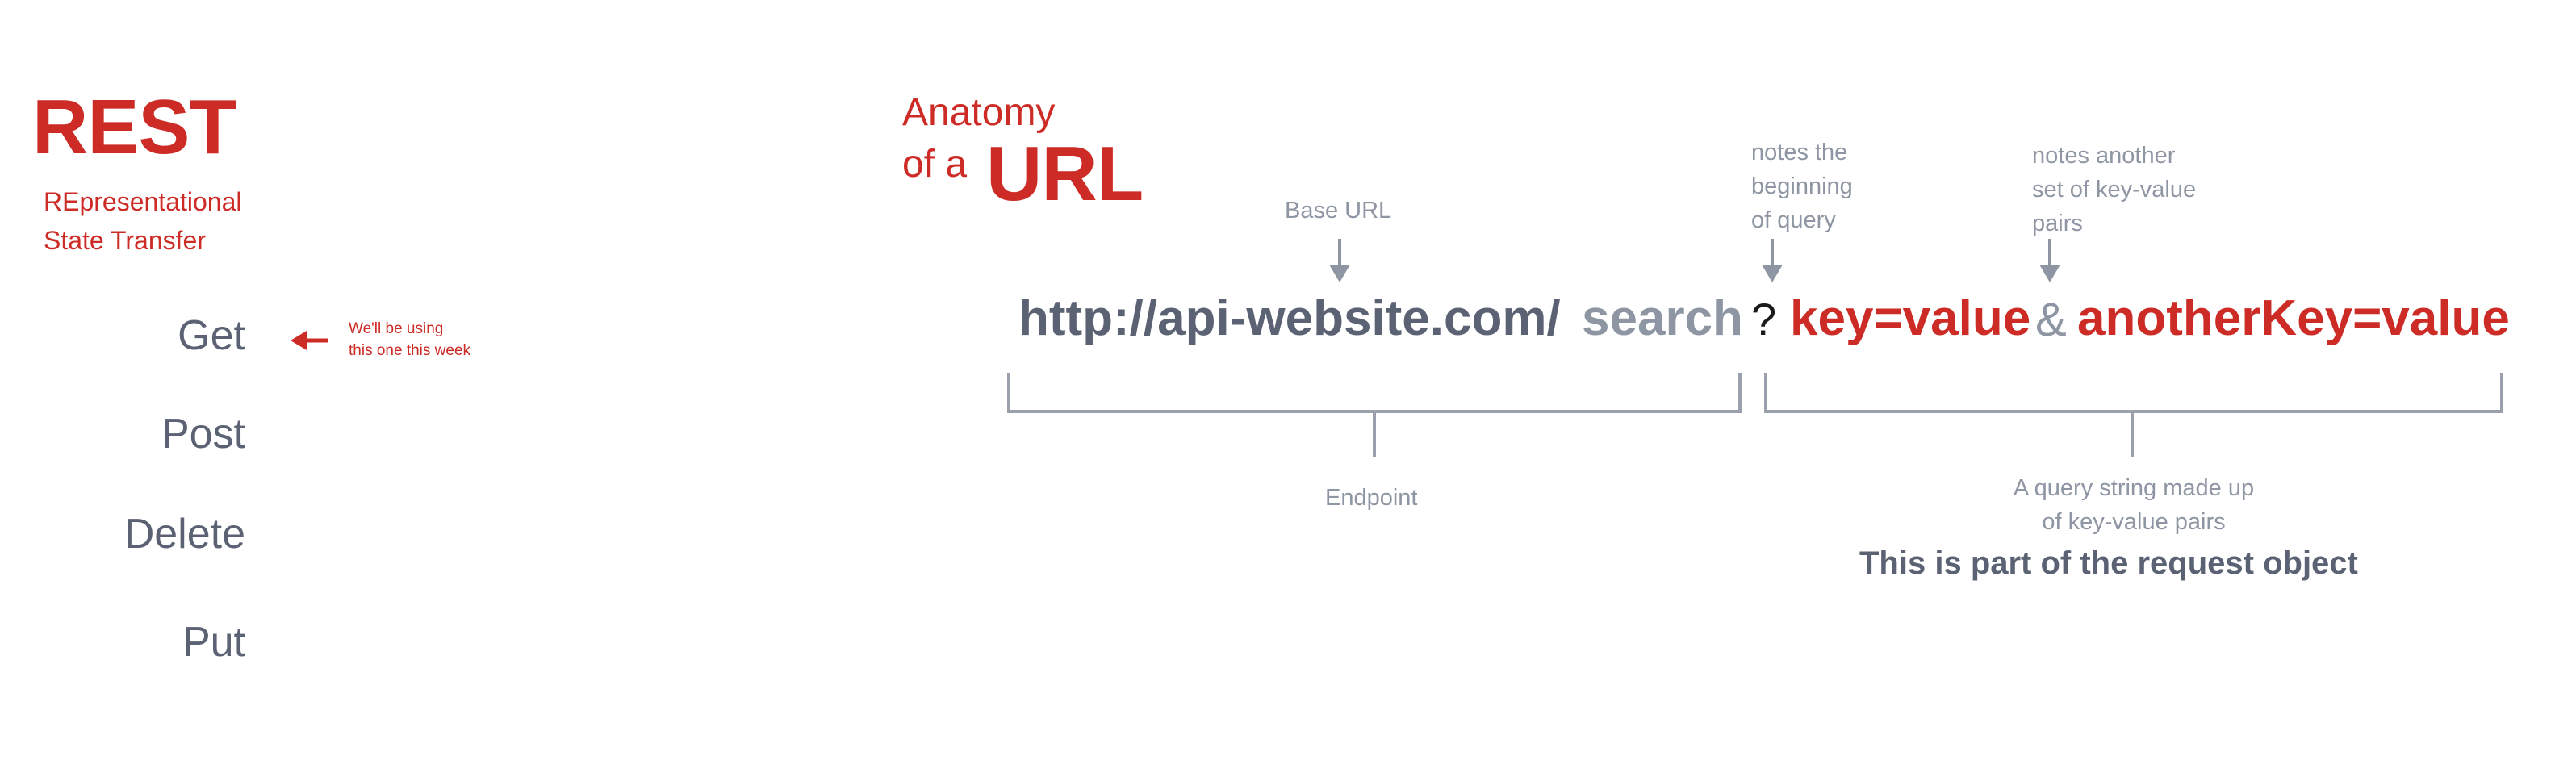 This screenshot has height=781, width=2576. What do you see at coordinates (2049, 260) in the screenshot?
I see `another-pair-arrow-icon` at bounding box center [2049, 260].